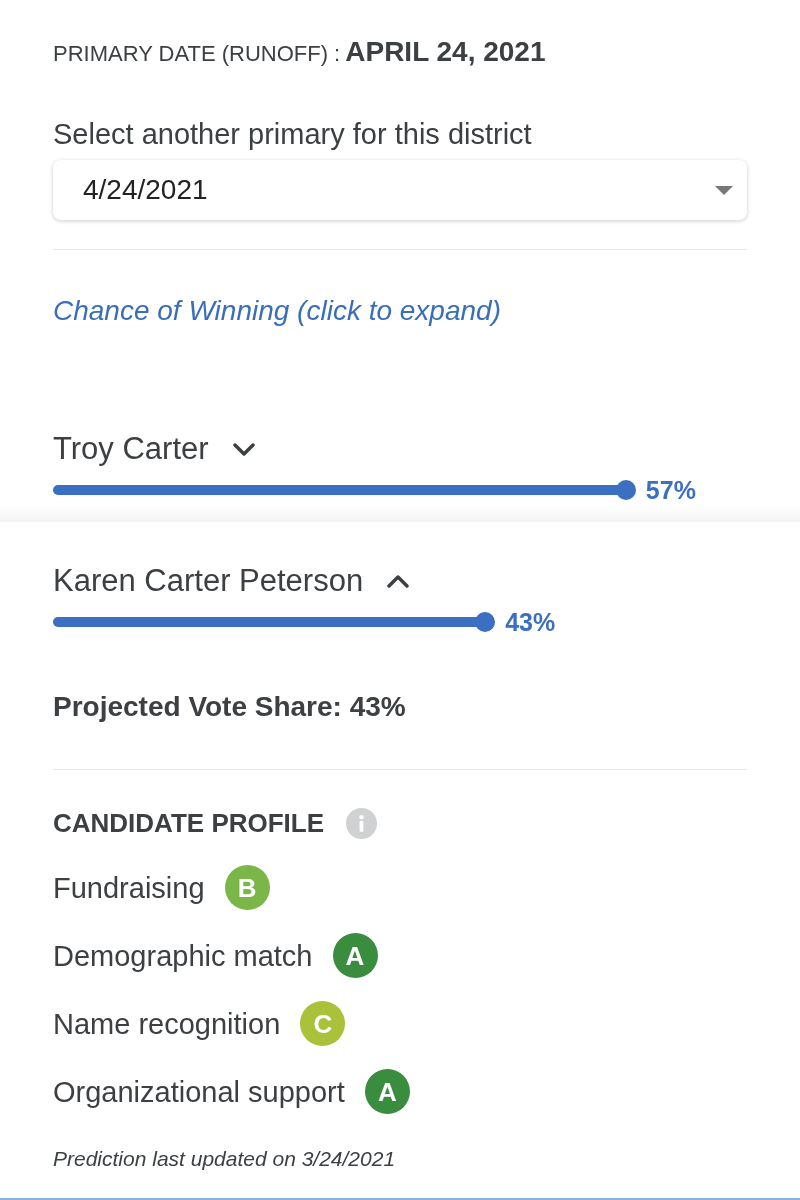  What do you see at coordinates (362, 823) in the screenshot?
I see `info-icon` at bounding box center [362, 823].